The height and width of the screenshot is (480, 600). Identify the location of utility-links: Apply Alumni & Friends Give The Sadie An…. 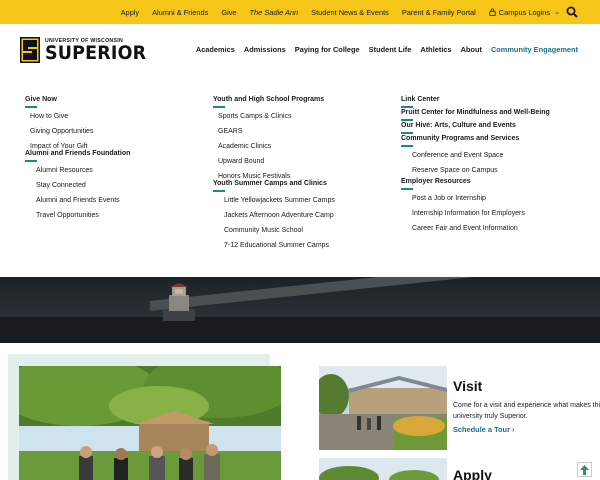
(334, 12).